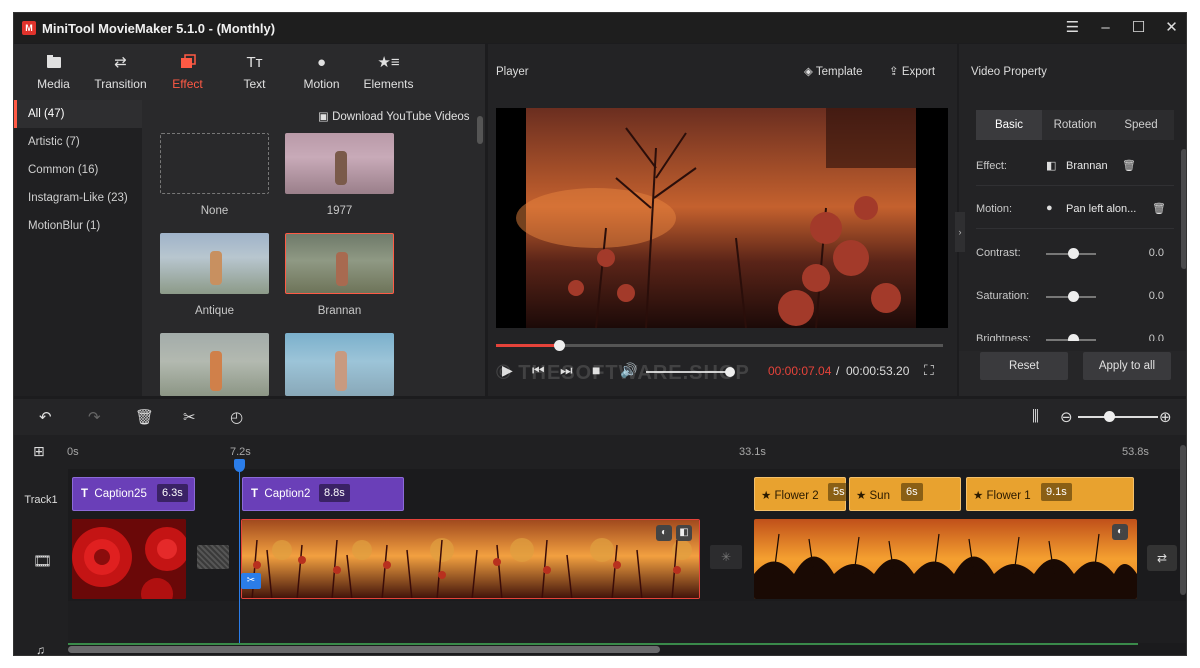  Describe the element at coordinates (214, 163) in the screenshot. I see `effect-thumb-none` at that location.